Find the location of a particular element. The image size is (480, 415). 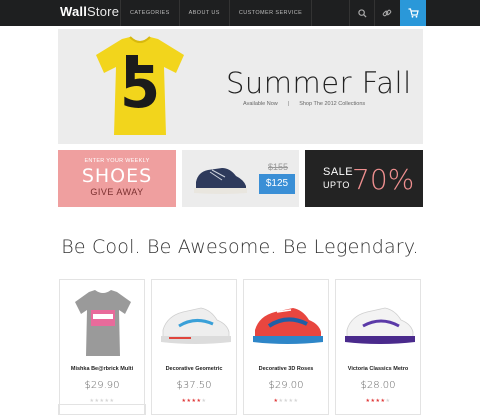

product-price: $29.90 is located at coordinates (102, 385).